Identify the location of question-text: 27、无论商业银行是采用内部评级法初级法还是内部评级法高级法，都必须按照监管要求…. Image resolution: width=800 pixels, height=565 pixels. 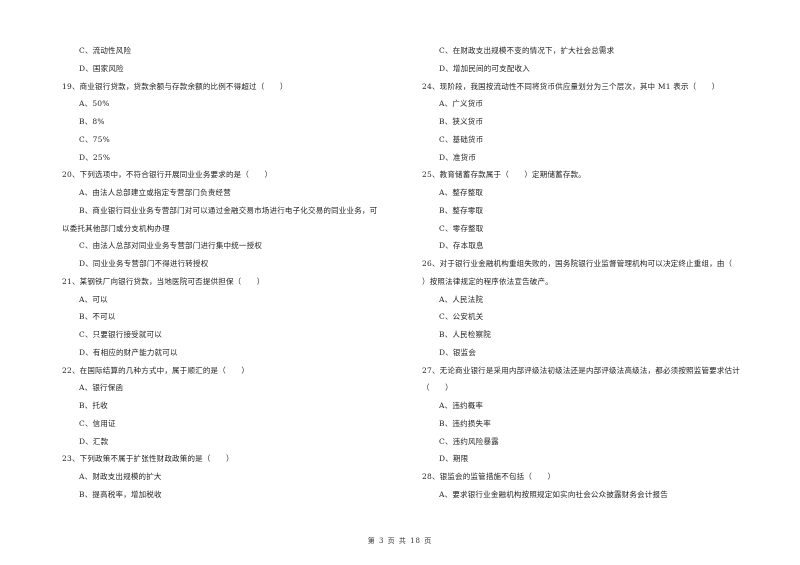
(581, 370).